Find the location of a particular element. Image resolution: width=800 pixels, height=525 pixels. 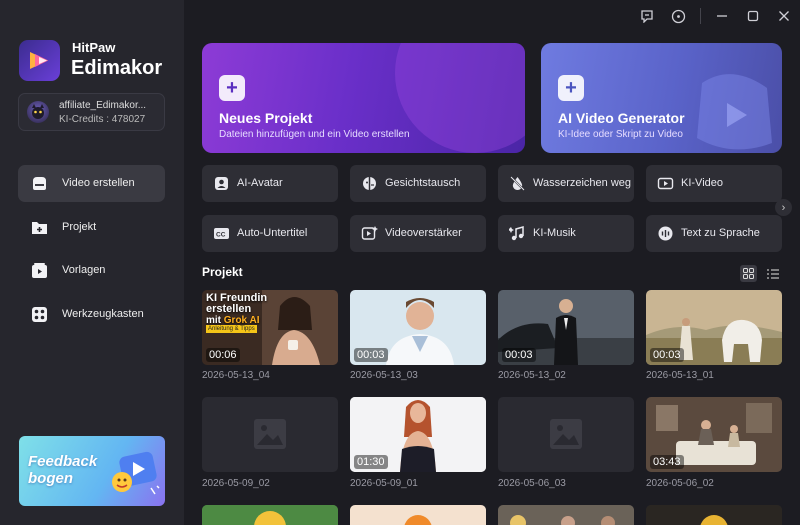

tool-ki-video: KI-Video is located at coordinates (714, 183).